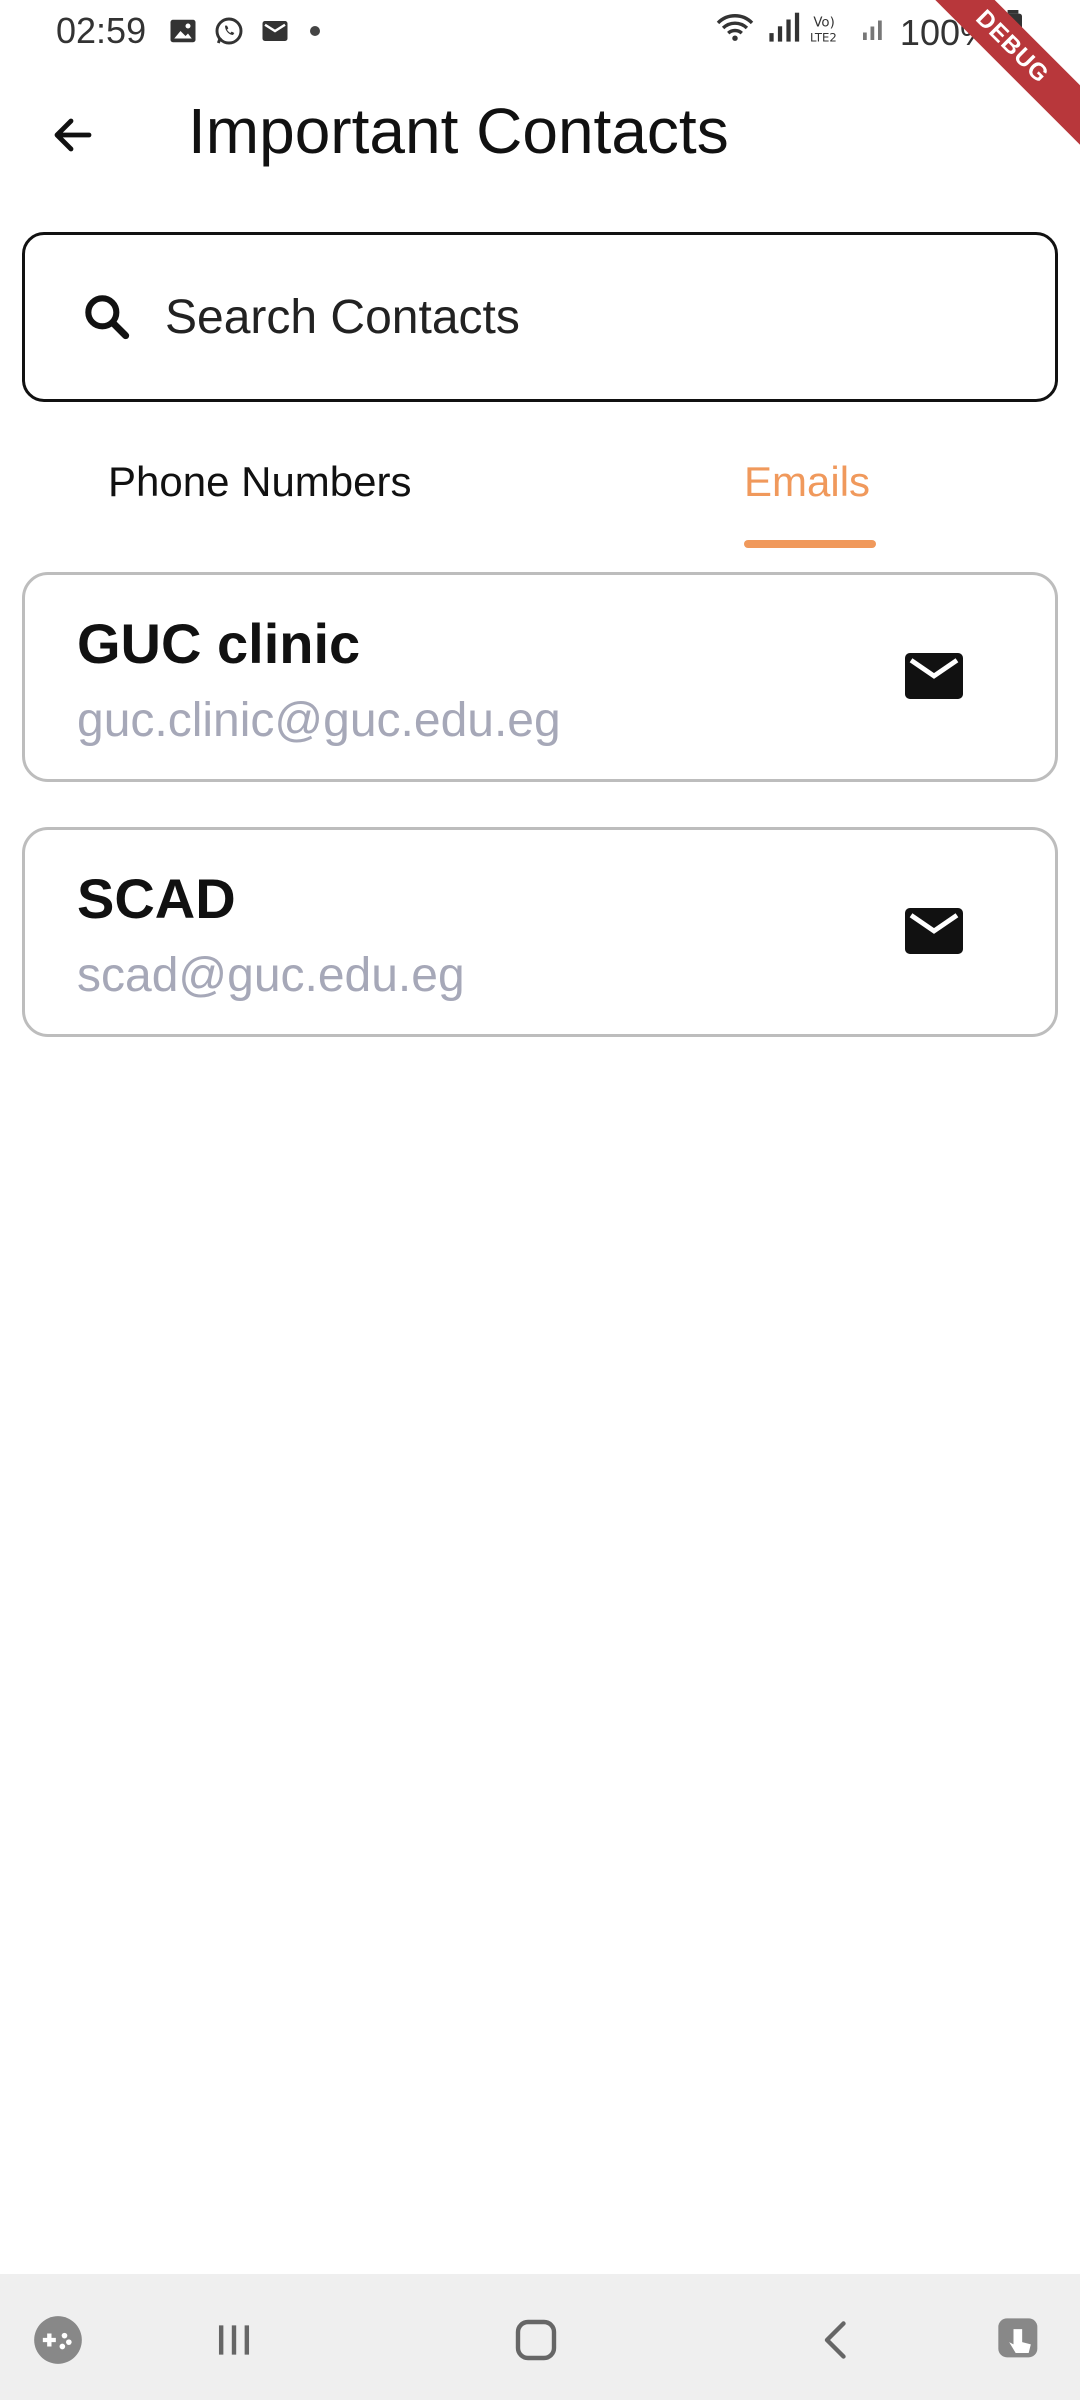  I want to click on home-button, so click(536, 2340).